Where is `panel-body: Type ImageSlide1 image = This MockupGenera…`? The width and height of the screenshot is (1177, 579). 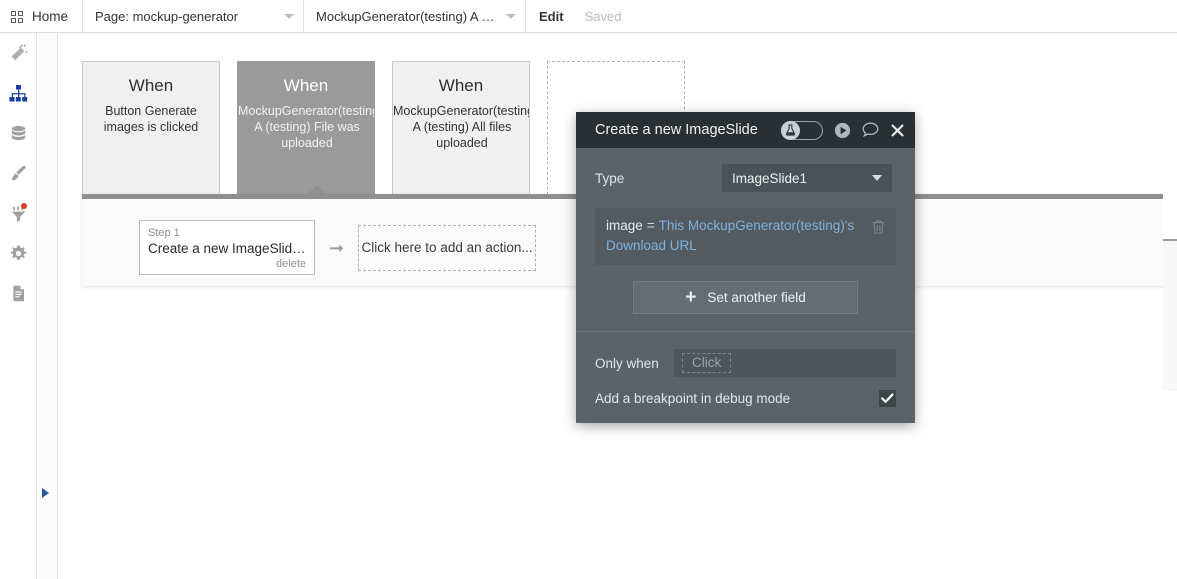 panel-body: Type ImageSlide1 image = This MockupGenera… is located at coordinates (745, 285).